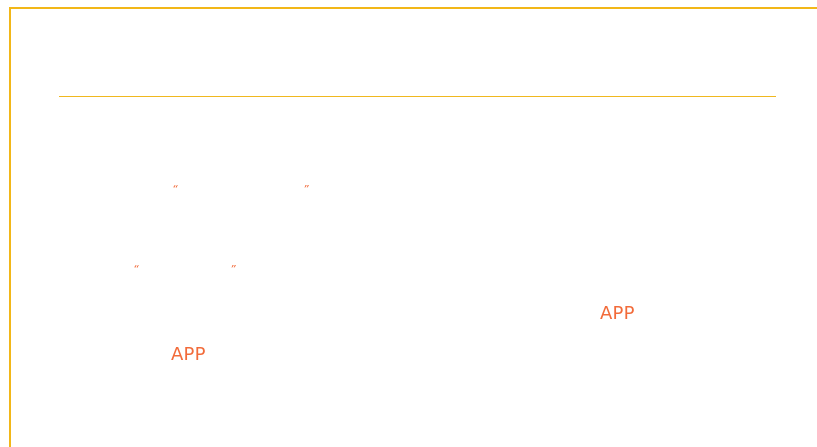  Describe the element at coordinates (175, 189) in the screenshot. I see `quote-open-1: “` at that location.